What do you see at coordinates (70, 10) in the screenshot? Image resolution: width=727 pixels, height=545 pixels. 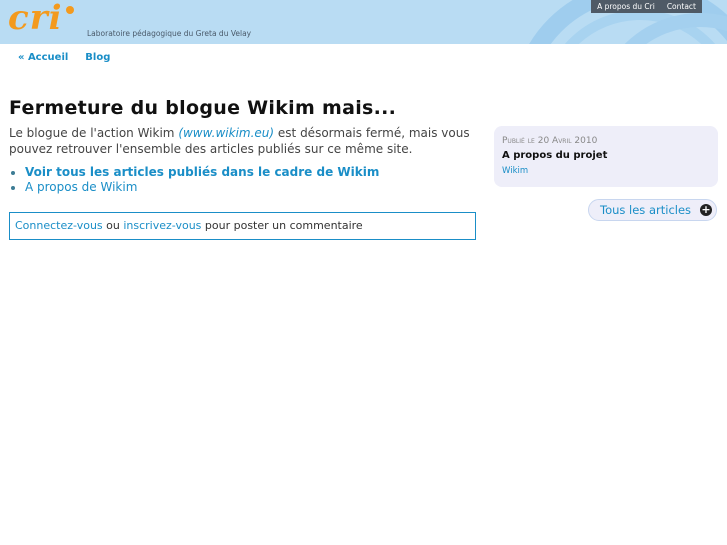 I see `logo-dot-icon` at bounding box center [70, 10].